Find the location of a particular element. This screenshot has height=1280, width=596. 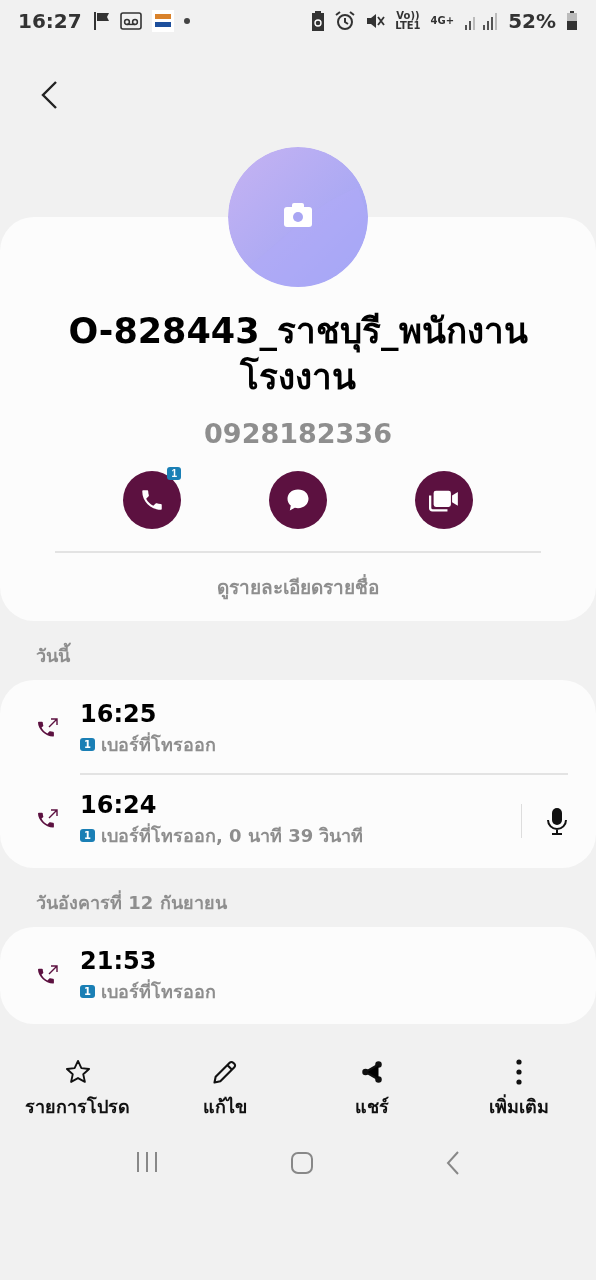

app-notification-icon is located at coordinates (162, 21).